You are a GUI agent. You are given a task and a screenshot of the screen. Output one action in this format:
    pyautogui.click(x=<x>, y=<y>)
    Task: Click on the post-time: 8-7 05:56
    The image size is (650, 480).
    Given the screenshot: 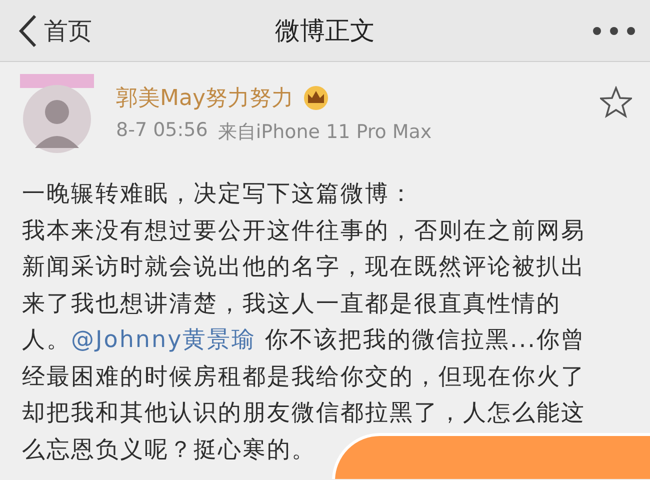 What is the action you would take?
    pyautogui.click(x=162, y=131)
    